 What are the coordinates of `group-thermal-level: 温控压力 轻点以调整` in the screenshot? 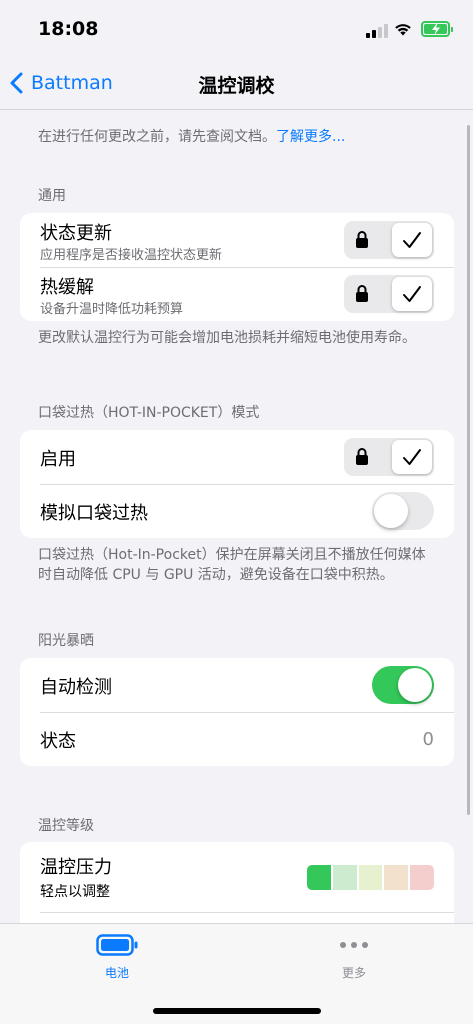 It's located at (237, 882).